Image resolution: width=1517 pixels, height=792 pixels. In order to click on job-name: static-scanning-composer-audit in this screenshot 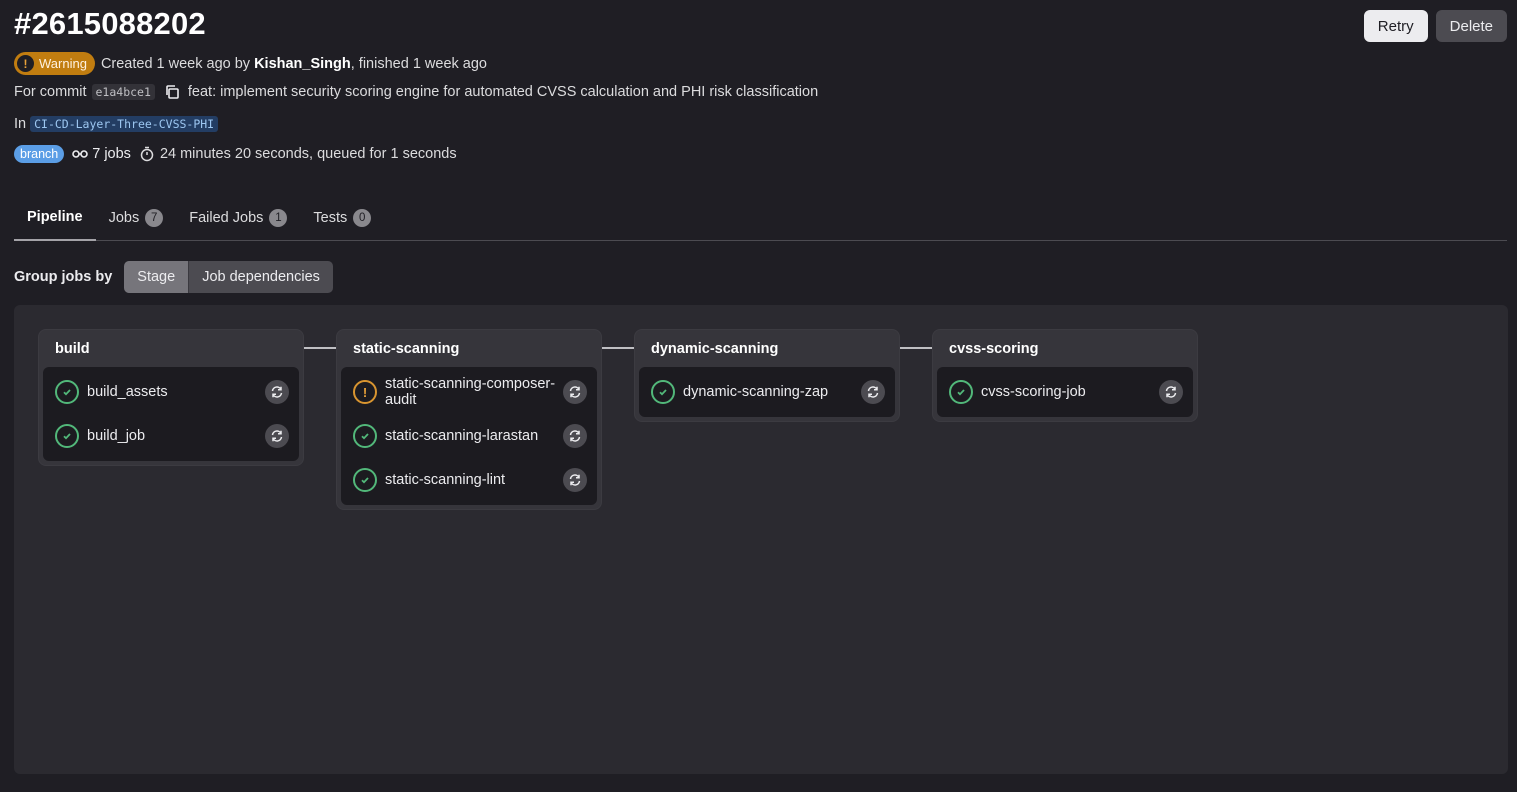, I will do `click(470, 392)`.